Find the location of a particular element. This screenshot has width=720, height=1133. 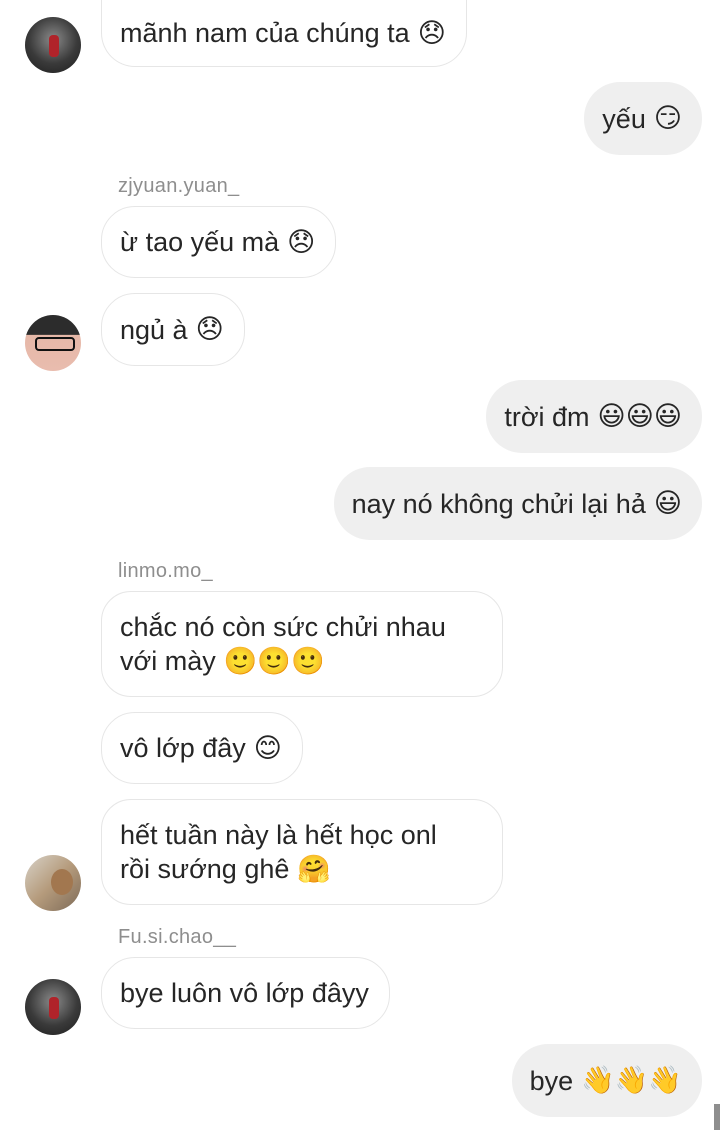

message-bubble-outgoing: yếu 😏 is located at coordinates (643, 118).